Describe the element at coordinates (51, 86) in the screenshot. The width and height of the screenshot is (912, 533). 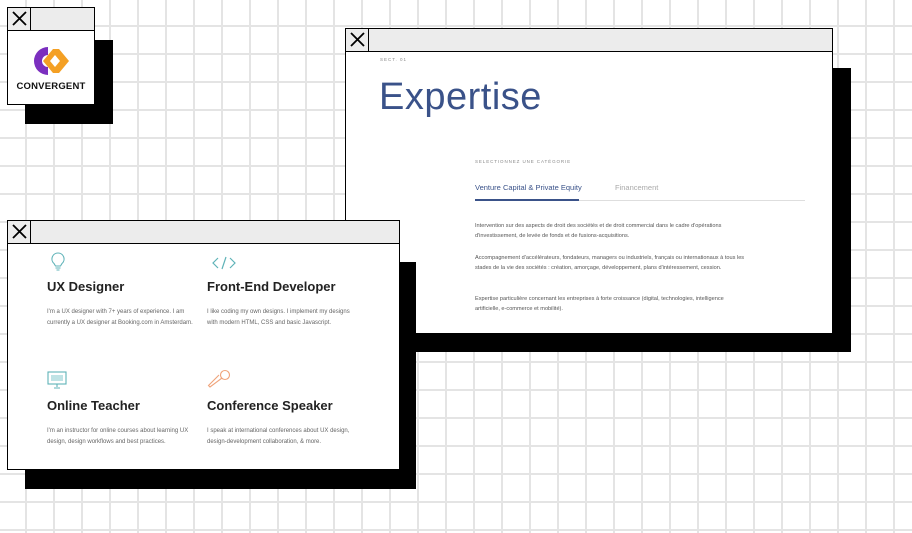
I see `brand-name: CONVERGENT` at that location.